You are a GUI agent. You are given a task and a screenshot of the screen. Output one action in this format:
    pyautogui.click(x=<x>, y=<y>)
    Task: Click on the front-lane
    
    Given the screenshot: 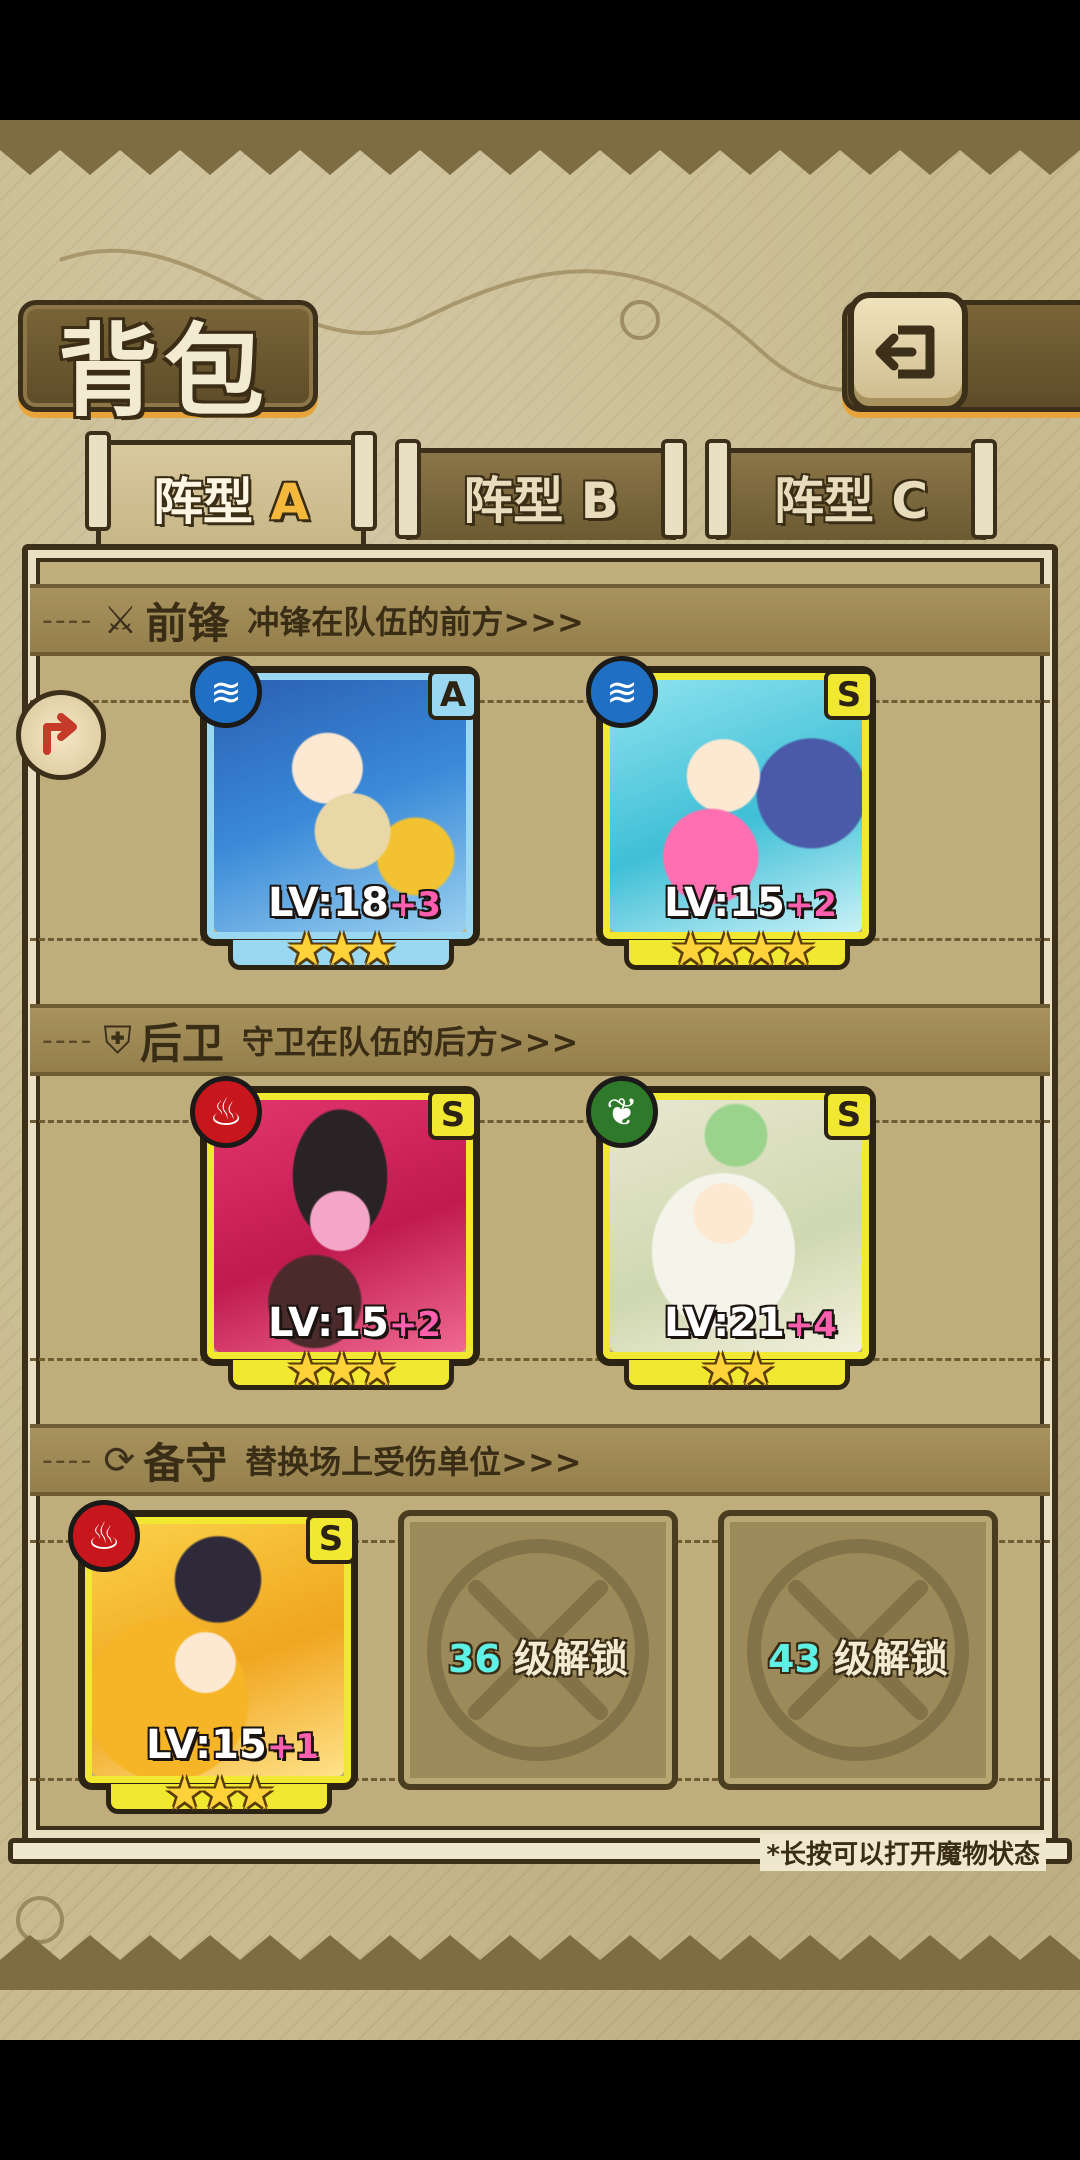 What is the action you would take?
    pyautogui.click(x=540, y=800)
    